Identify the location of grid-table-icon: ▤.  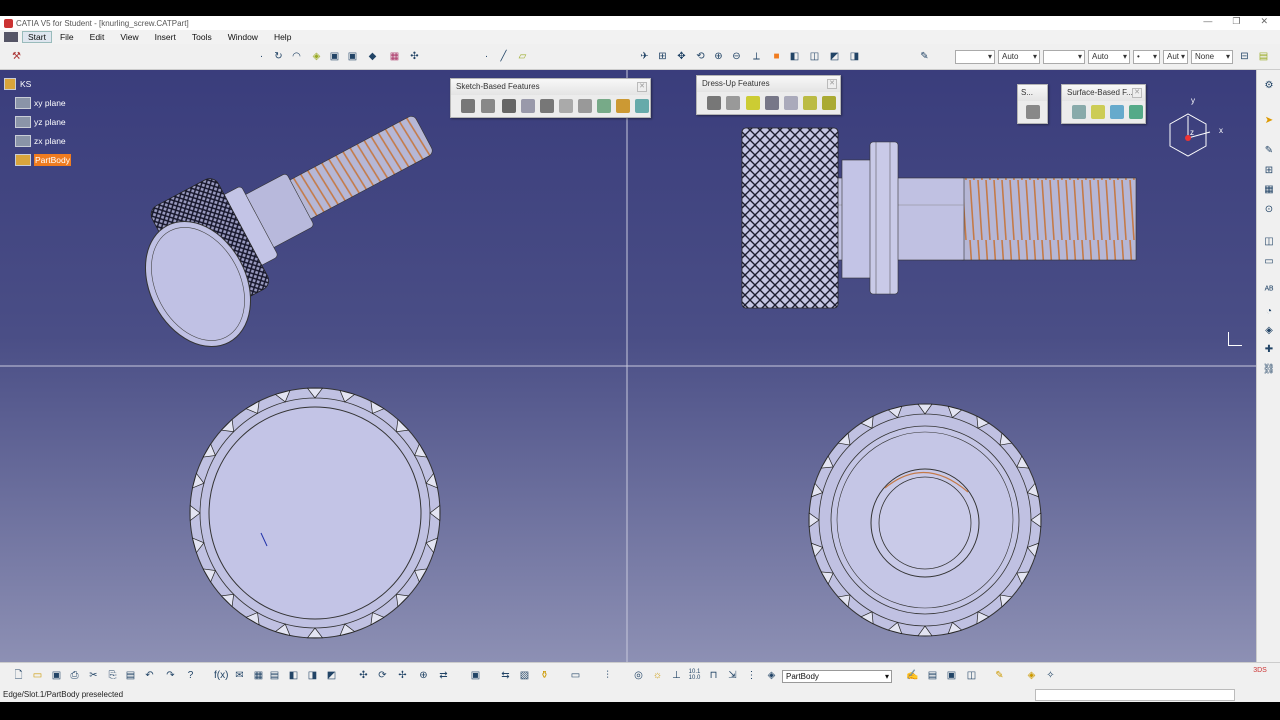
(274, 675).